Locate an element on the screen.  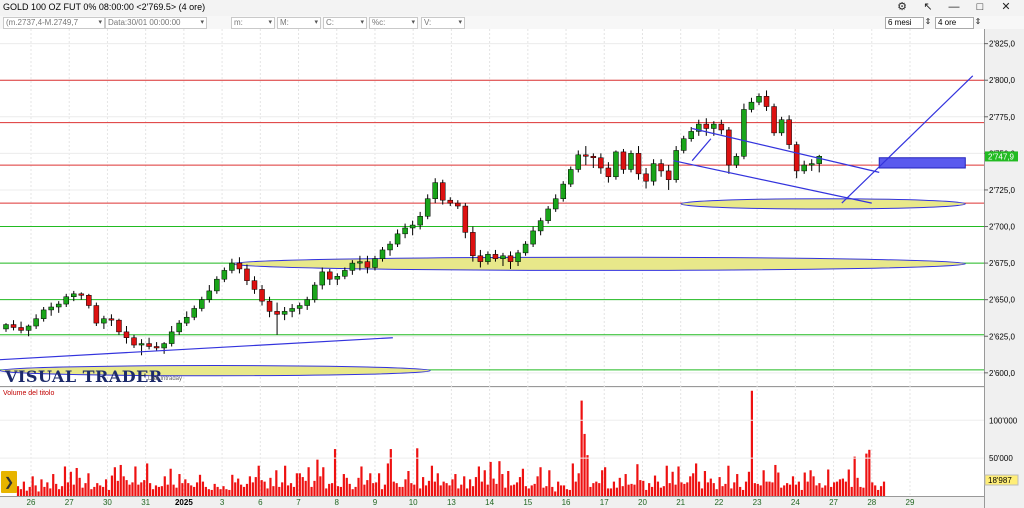
price-zone is located at coordinates (823, 204).